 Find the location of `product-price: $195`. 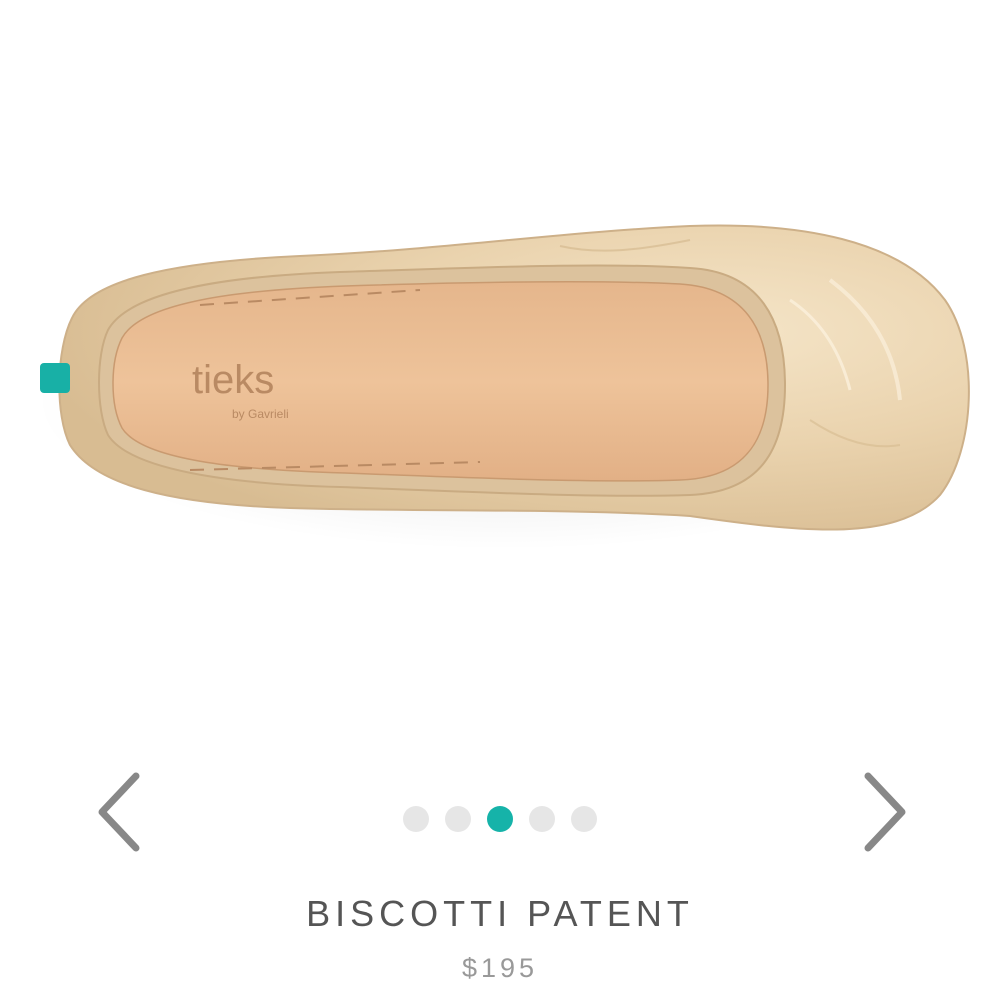

product-price: $195 is located at coordinates (500, 968).